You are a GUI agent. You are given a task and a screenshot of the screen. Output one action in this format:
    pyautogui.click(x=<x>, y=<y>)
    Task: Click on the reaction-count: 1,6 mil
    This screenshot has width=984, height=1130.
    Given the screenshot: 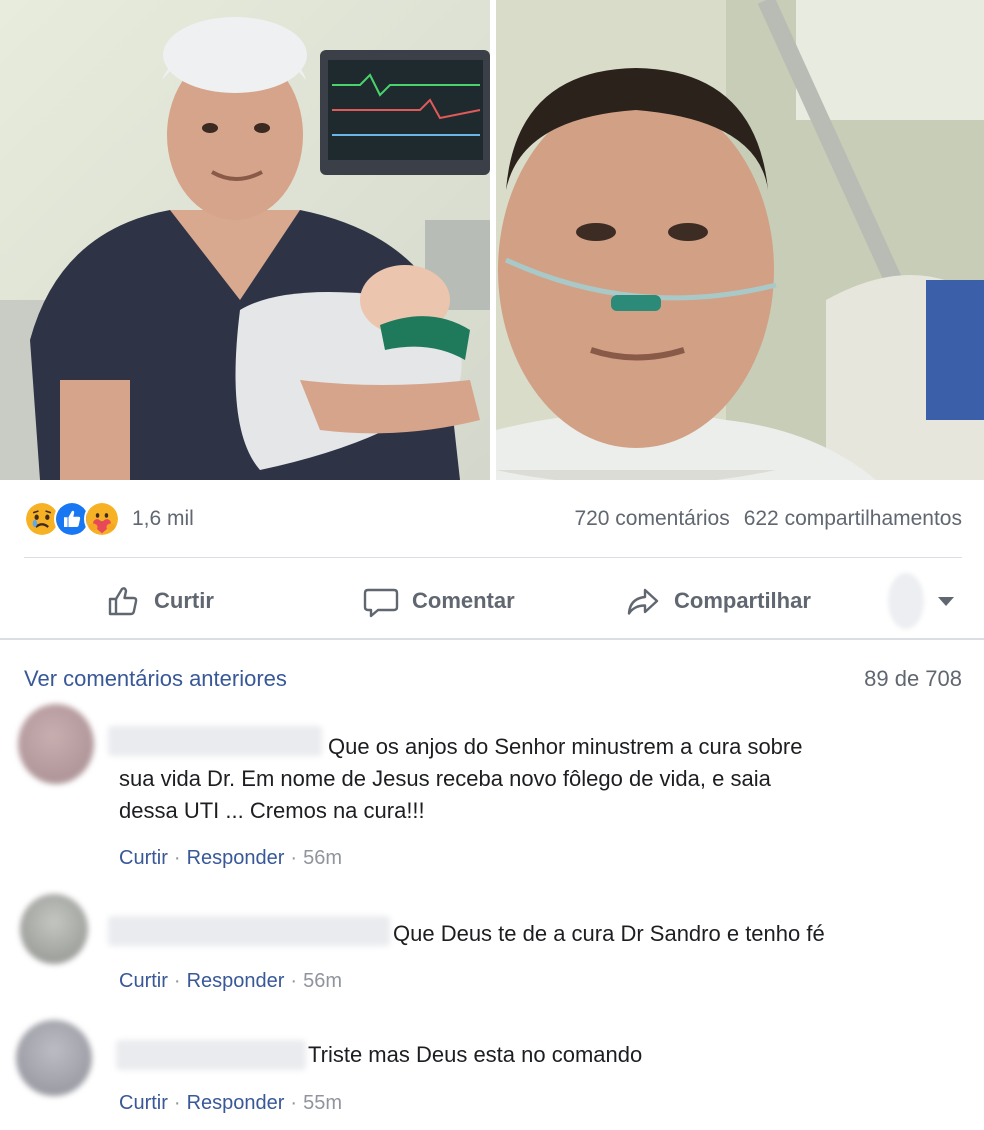 What is the action you would take?
    pyautogui.click(x=163, y=519)
    